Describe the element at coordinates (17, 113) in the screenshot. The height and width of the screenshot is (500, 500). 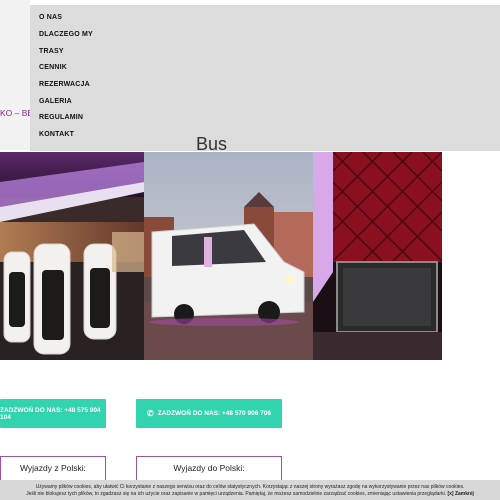
I see `header-tagline: KO – BE` at that location.